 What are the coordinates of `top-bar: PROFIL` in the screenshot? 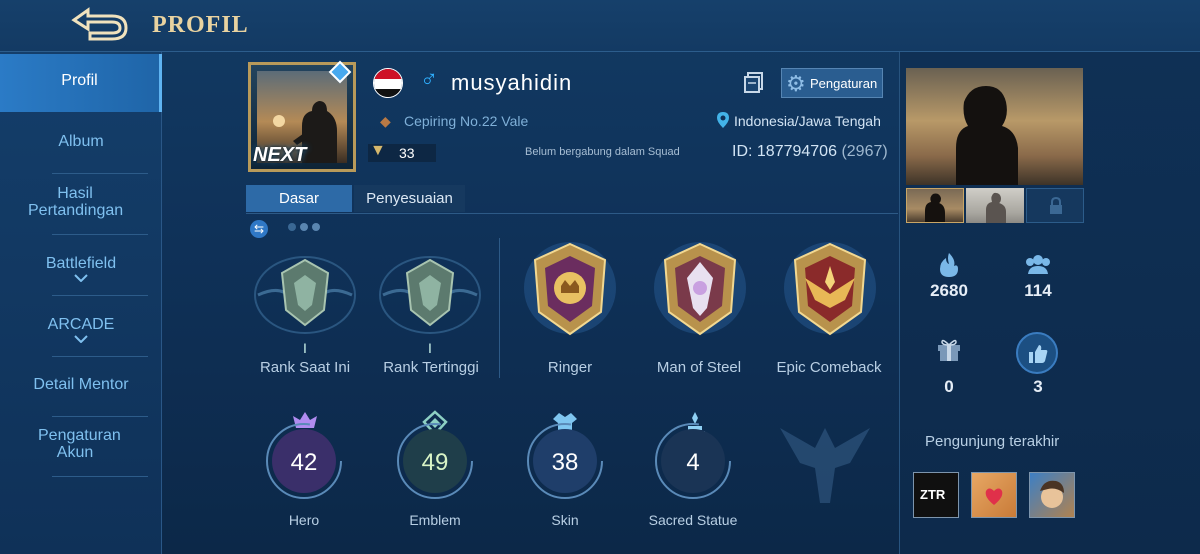 It's located at (600, 26).